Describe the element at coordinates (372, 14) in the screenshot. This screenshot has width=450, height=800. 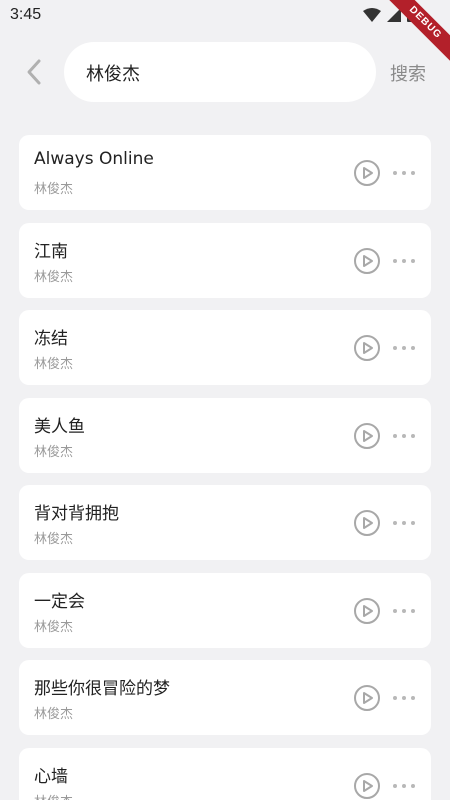
I see `wifi-icon` at that location.